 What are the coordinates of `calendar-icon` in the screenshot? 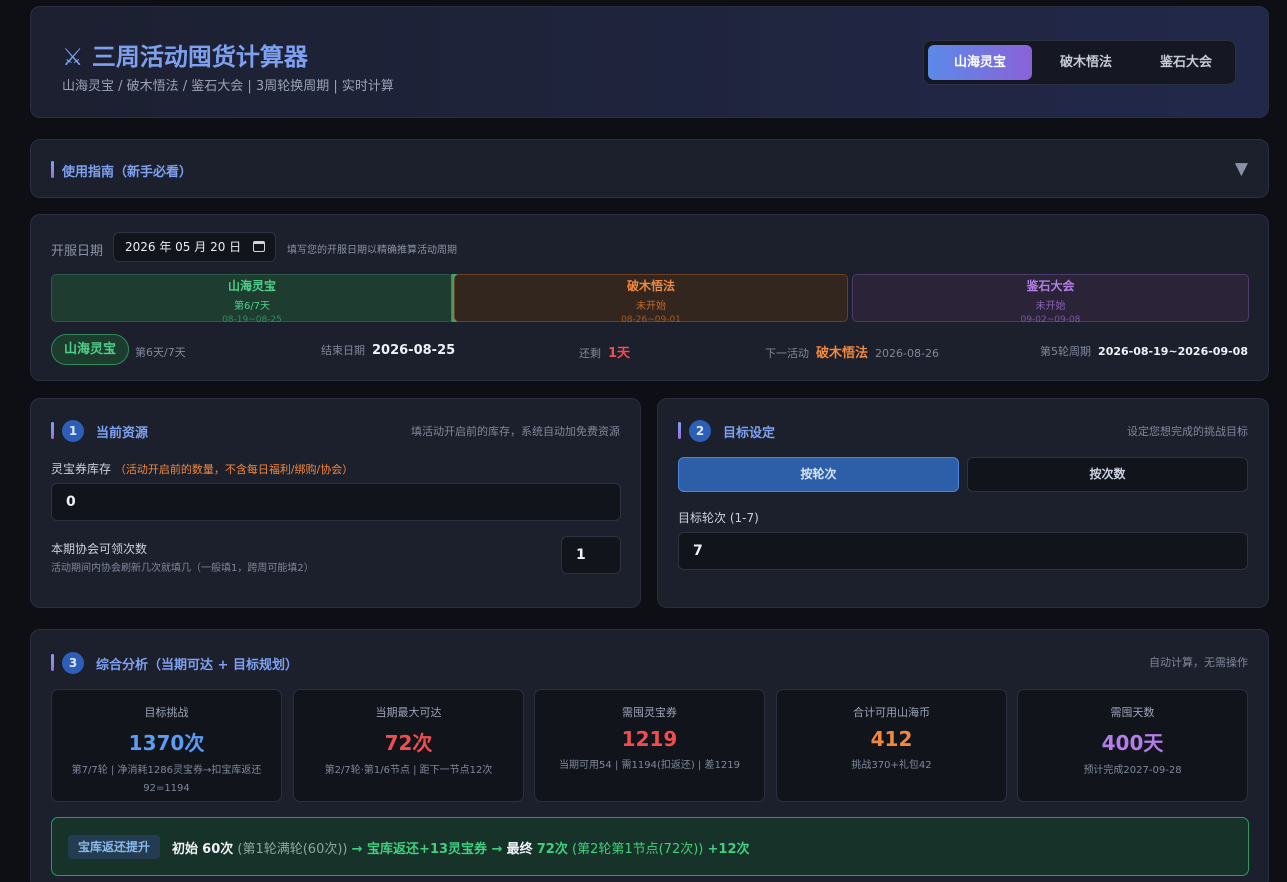 It's located at (259, 246).